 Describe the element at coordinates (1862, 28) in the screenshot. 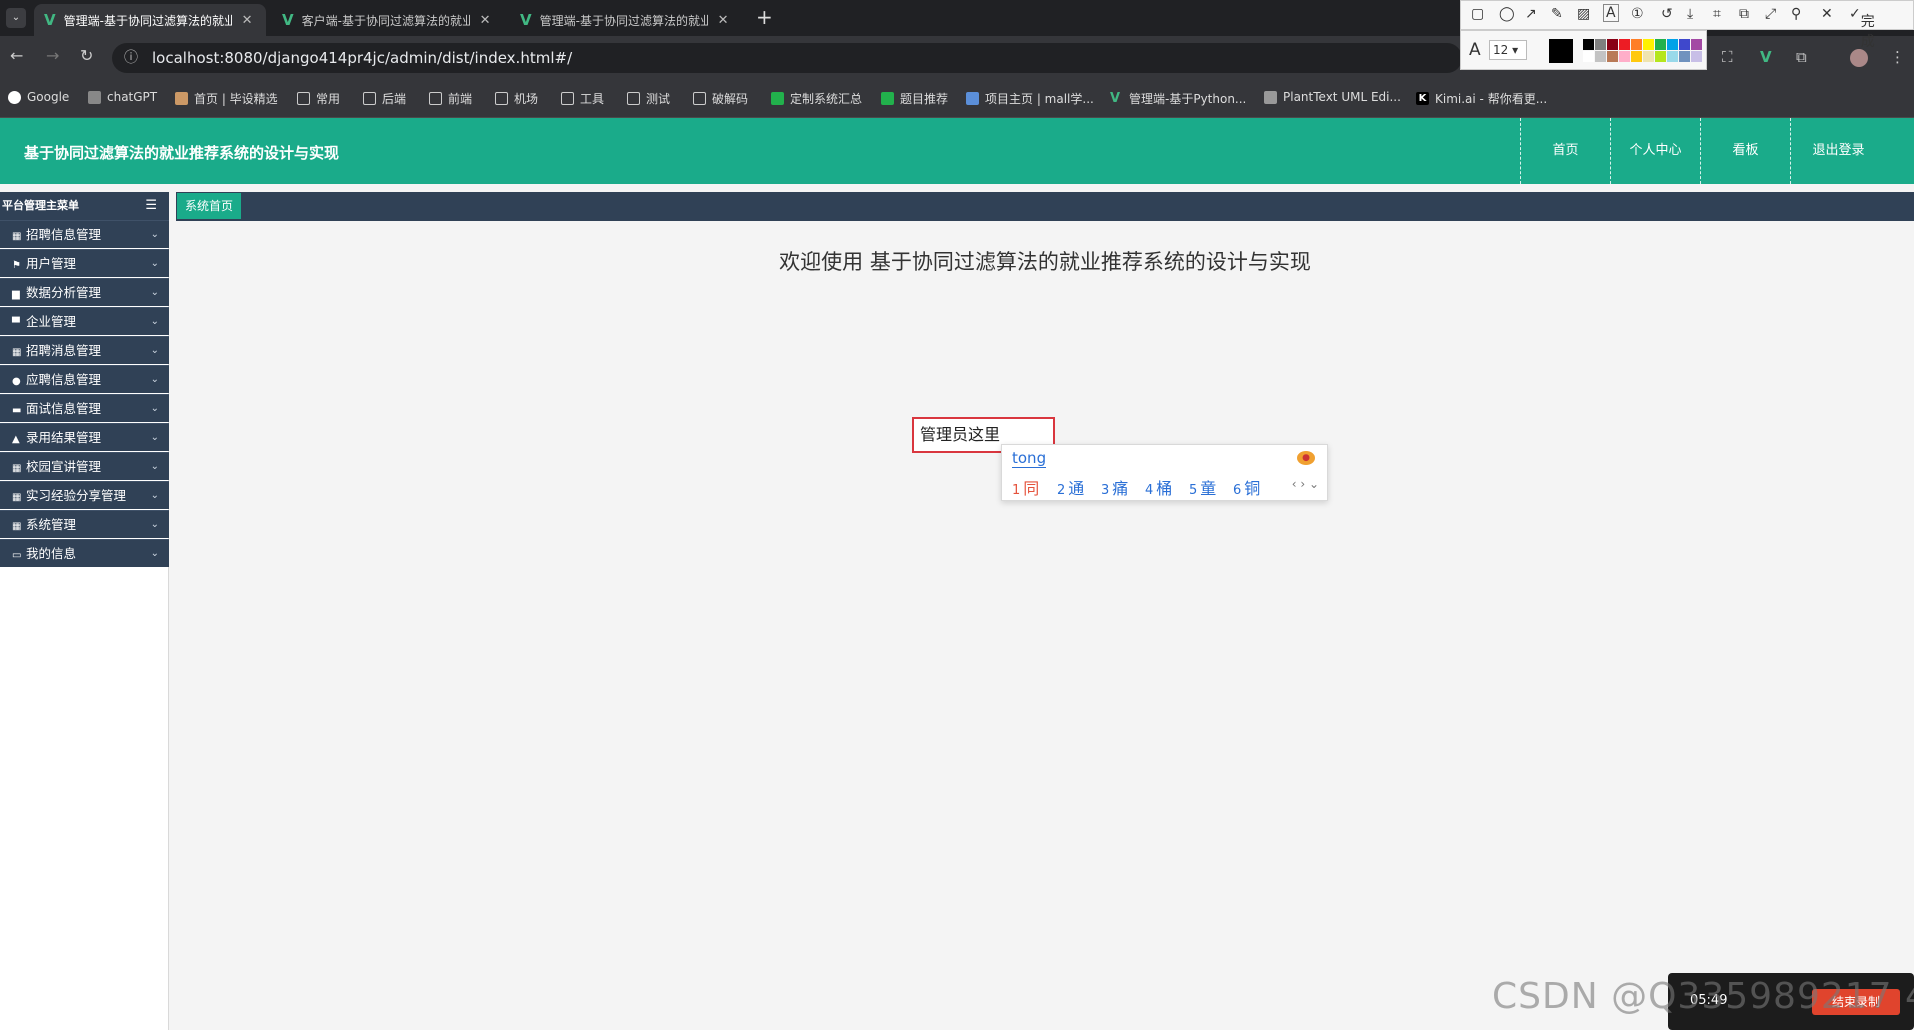

I see `done-button: ✓ 完成` at that location.